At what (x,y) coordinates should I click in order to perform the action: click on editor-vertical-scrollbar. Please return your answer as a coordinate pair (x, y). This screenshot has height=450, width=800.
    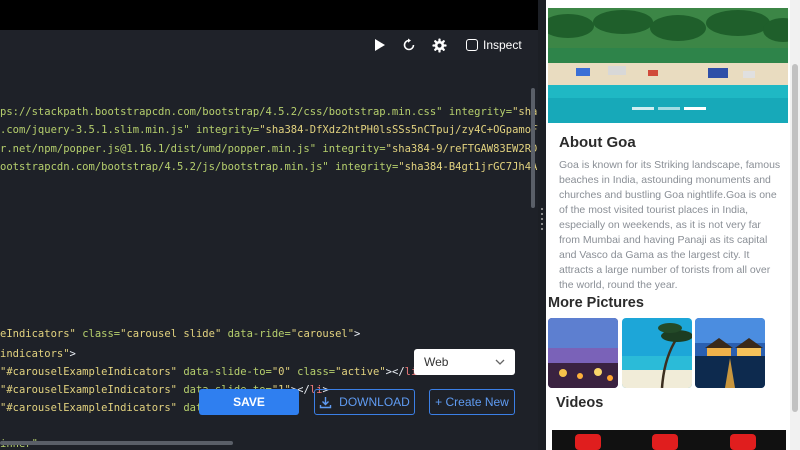
    Looking at the image, I should click on (533, 148).